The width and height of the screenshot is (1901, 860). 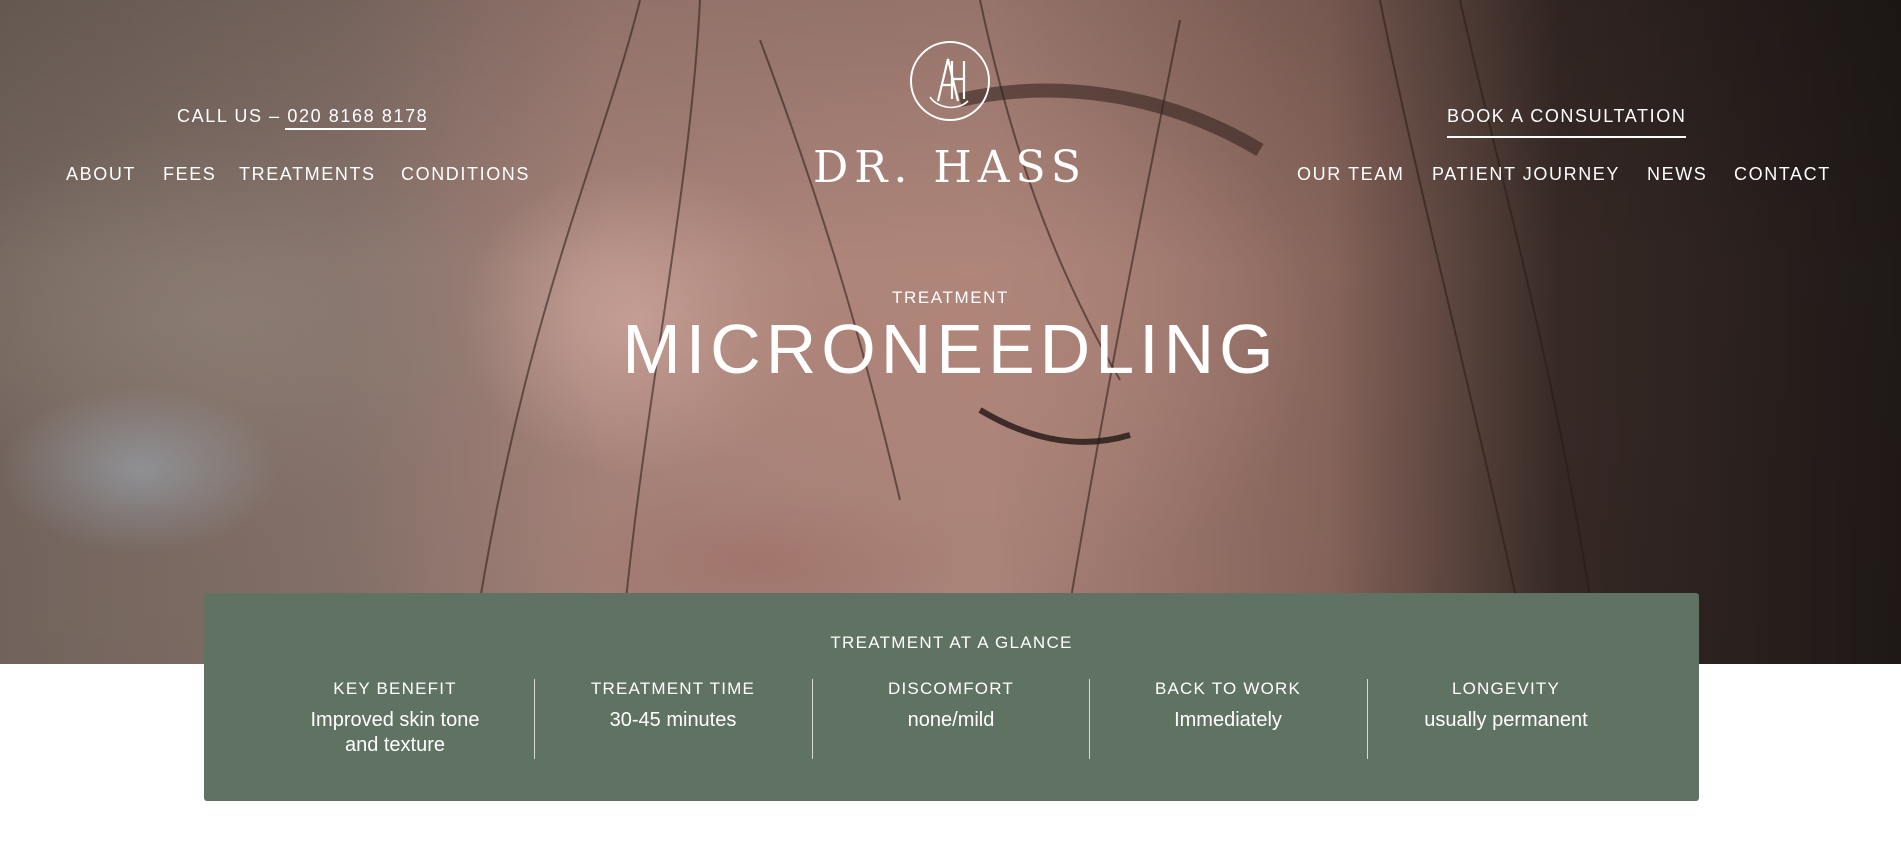 I want to click on glance-label: KEY BENEFIT, so click(x=395, y=688).